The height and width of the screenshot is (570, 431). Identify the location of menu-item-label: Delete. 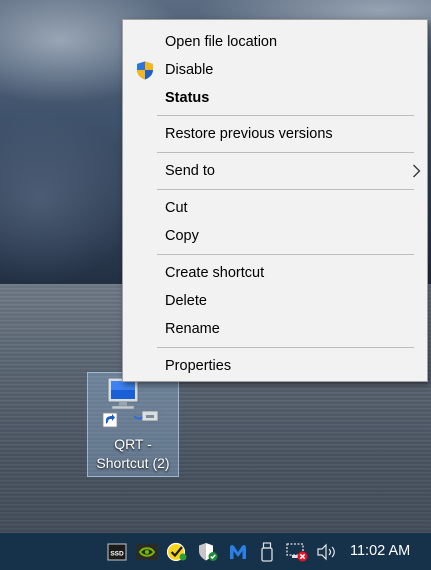
(186, 301).